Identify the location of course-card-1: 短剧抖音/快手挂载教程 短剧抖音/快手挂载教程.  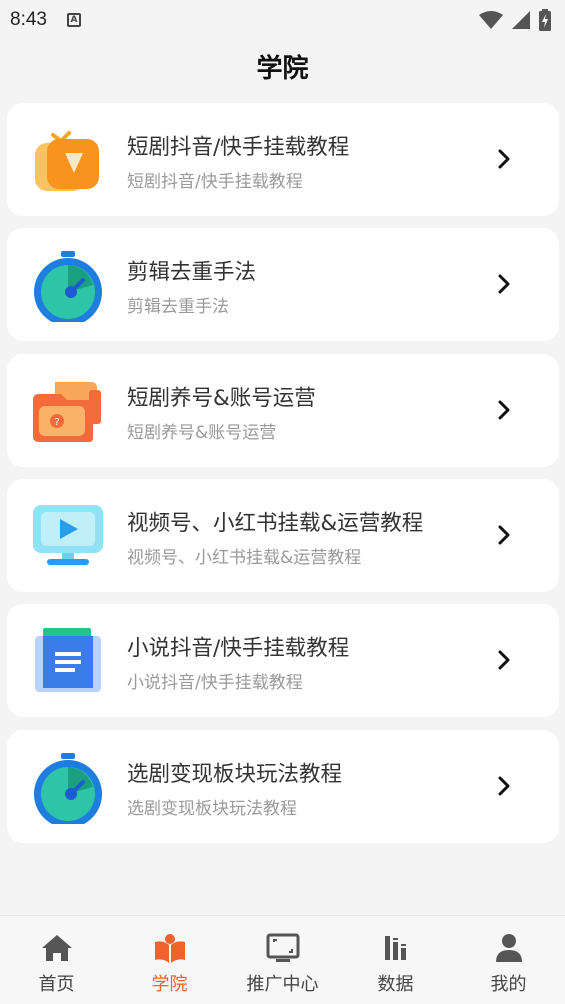
(283, 159).